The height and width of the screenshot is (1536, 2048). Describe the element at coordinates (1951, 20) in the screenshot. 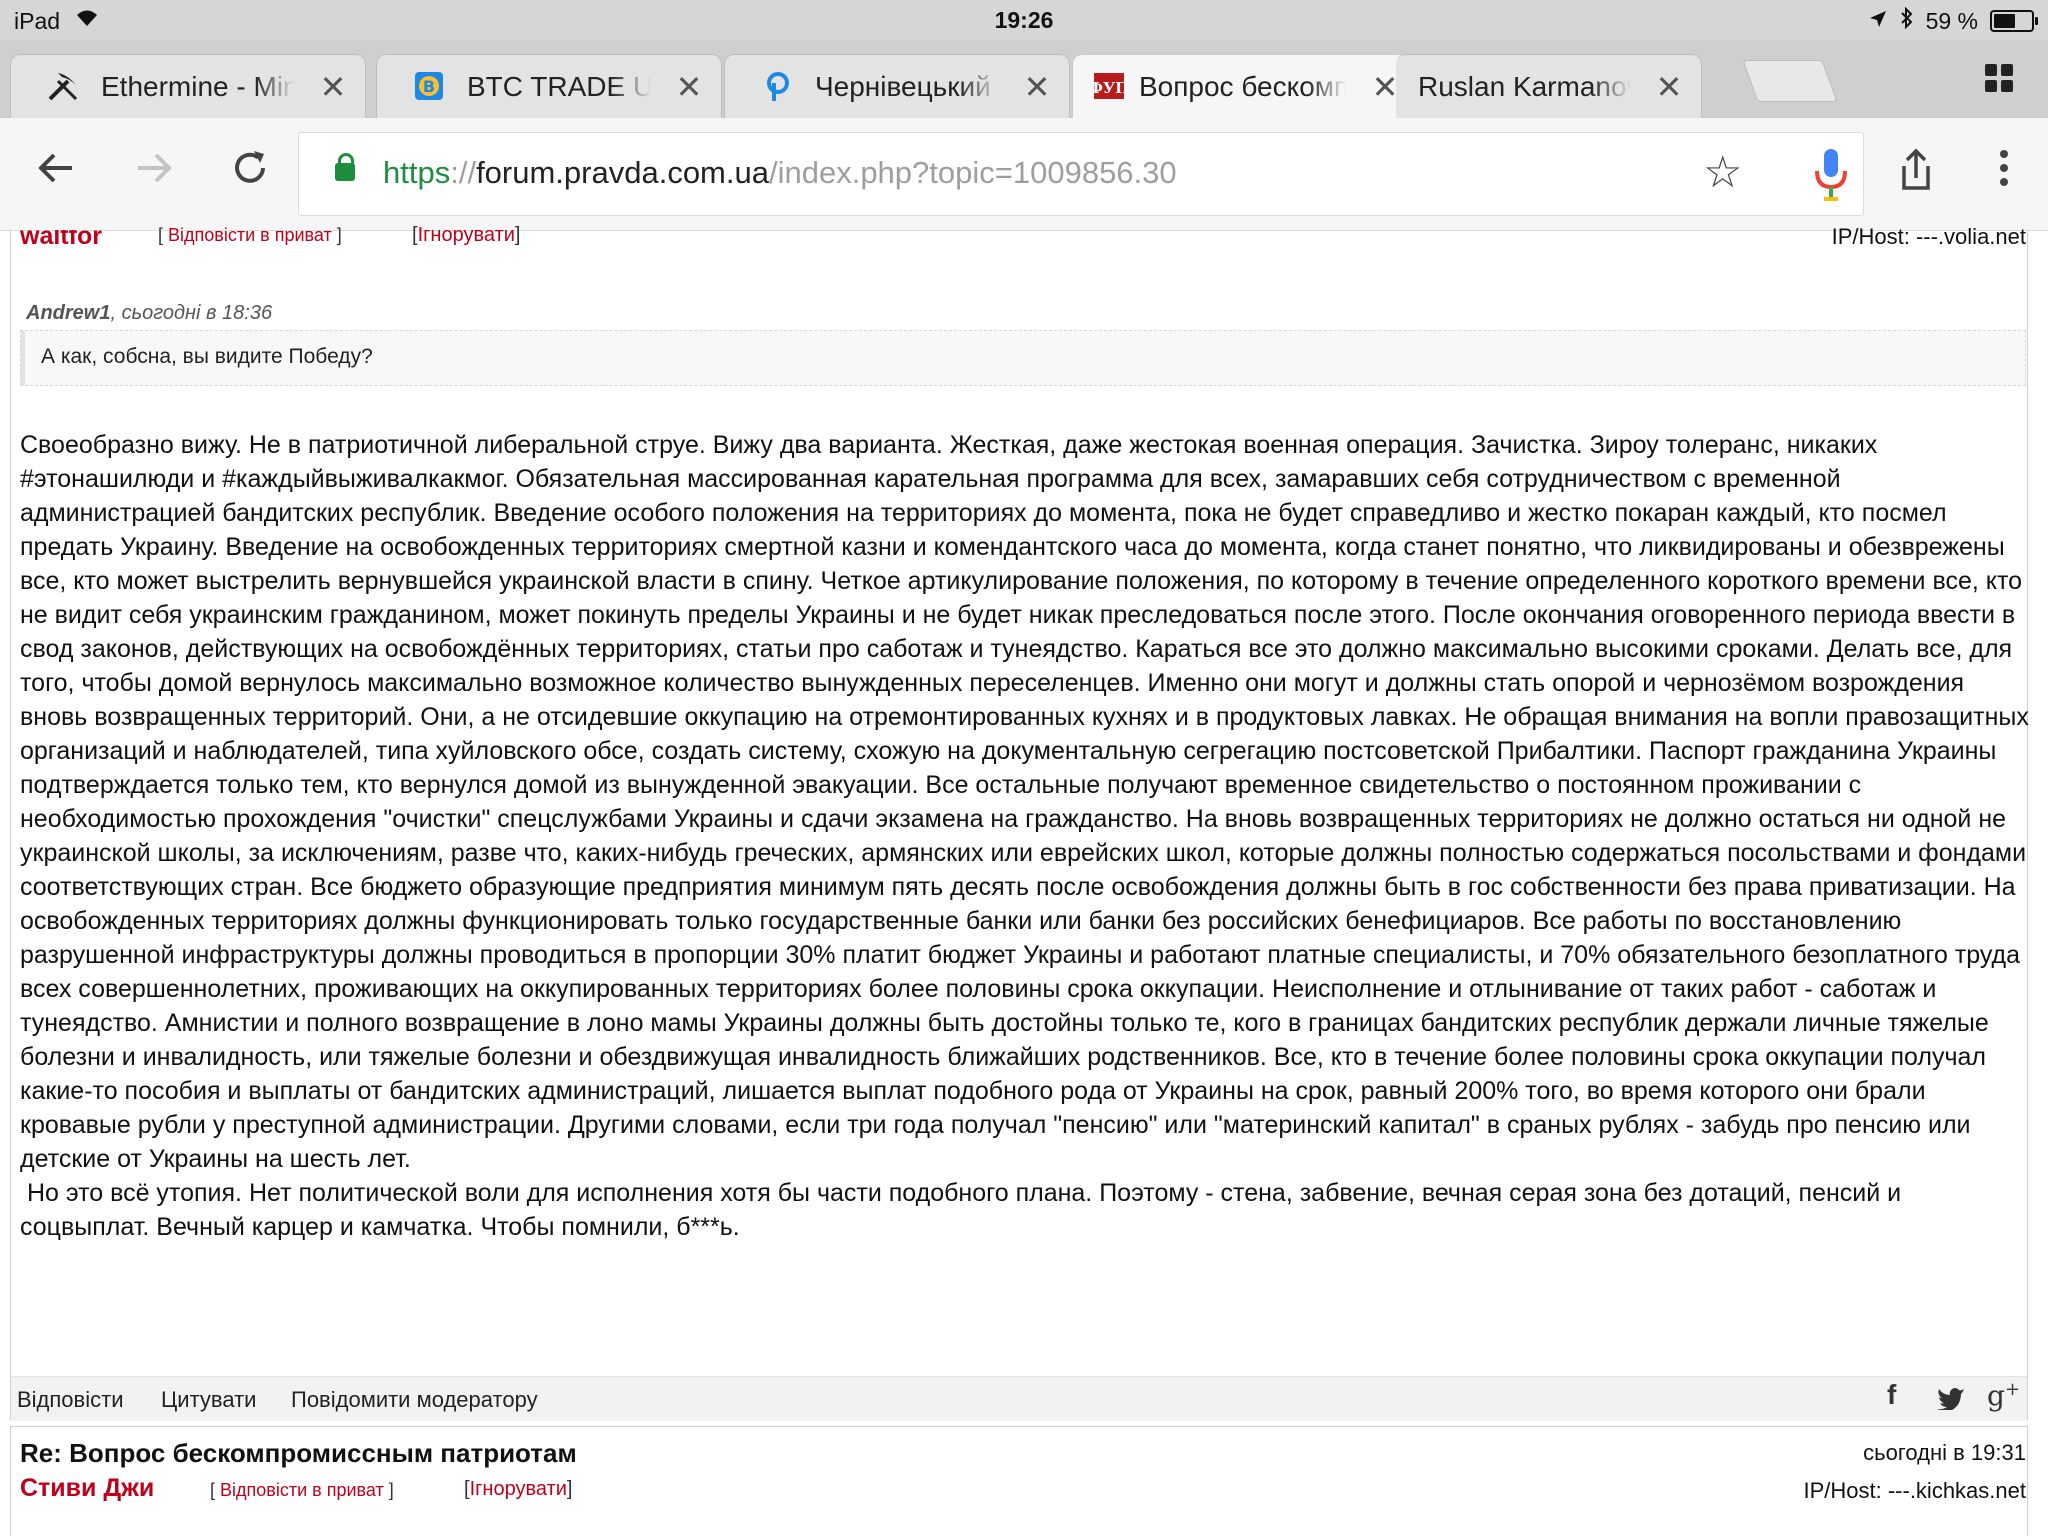

I see `battery-percent: 59 %` at that location.